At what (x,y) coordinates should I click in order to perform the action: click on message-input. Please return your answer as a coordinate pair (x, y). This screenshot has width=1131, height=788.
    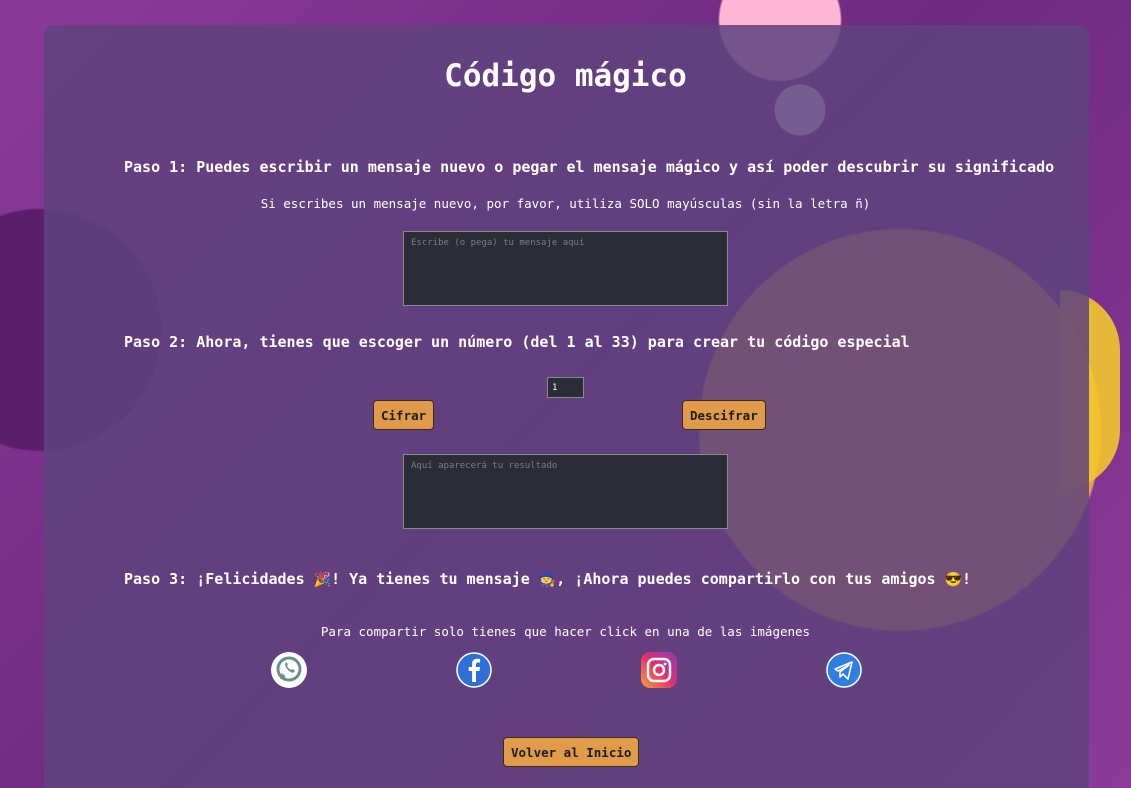
    Looking at the image, I should click on (565, 268).